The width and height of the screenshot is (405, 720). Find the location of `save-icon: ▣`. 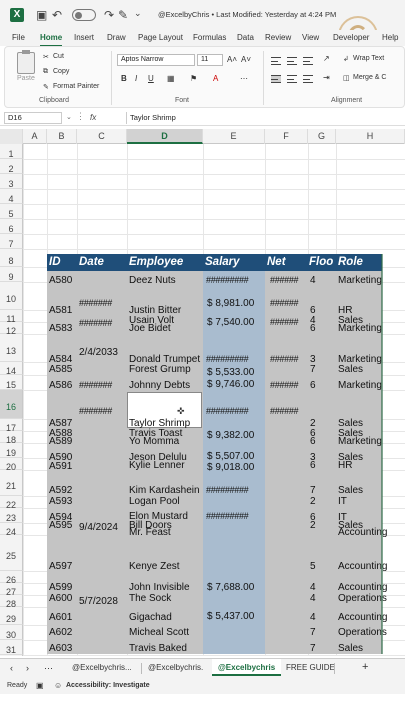

save-icon: ▣ is located at coordinates (41, 15).